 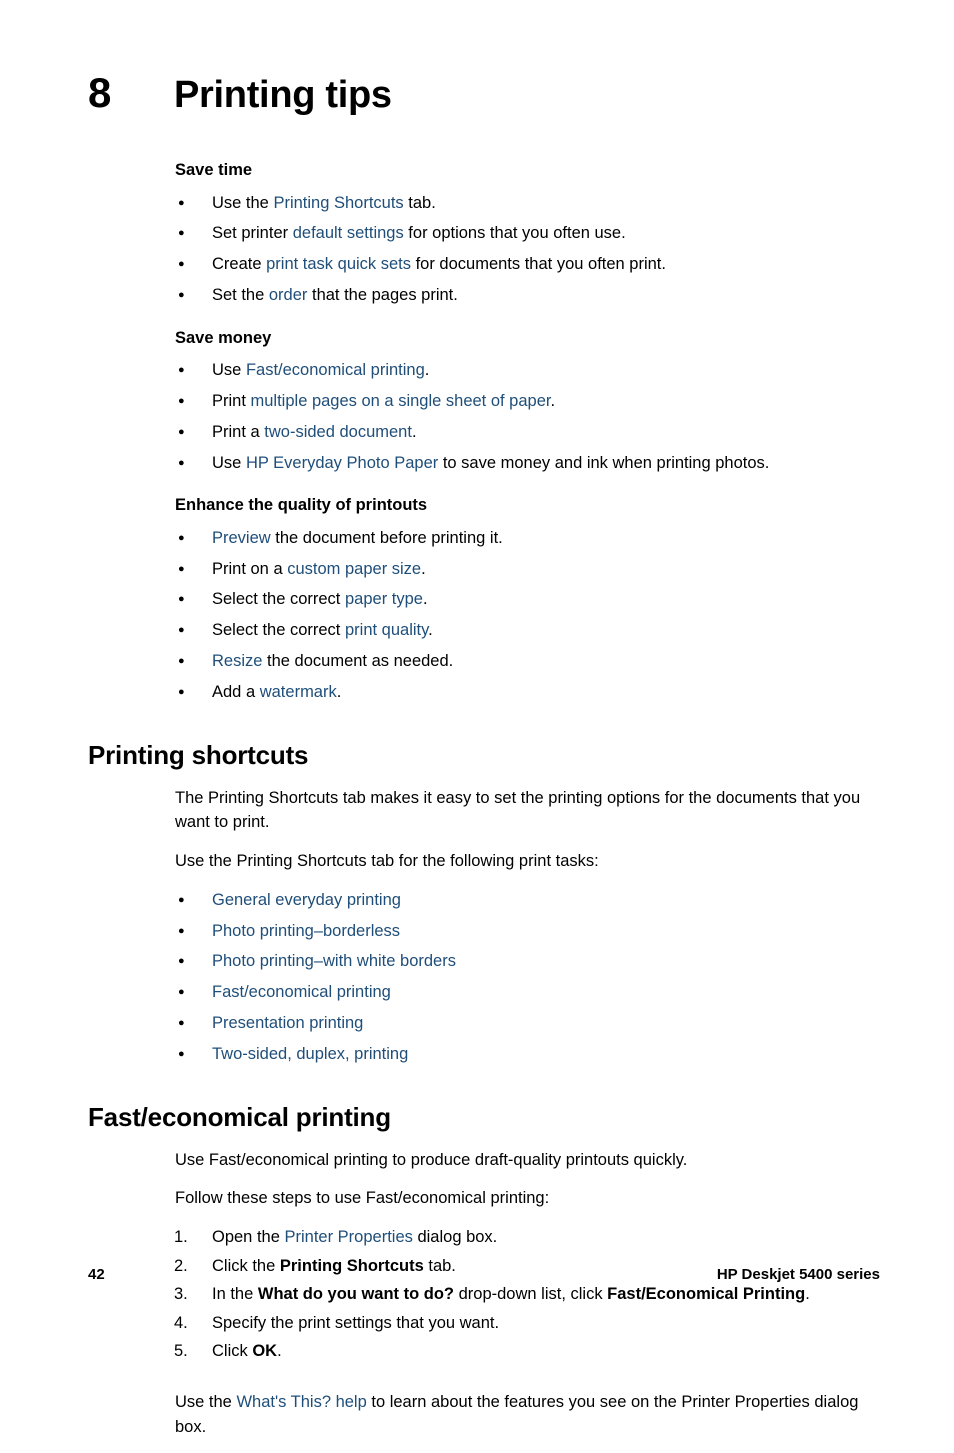 I want to click on list-item-text: Create, so click(x=239, y=264).